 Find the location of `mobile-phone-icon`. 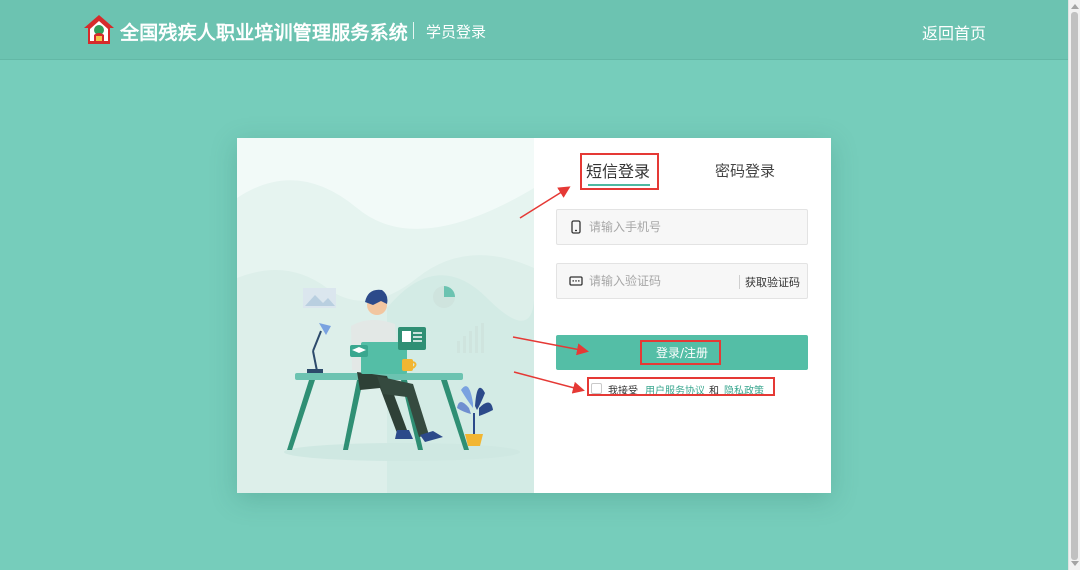

mobile-phone-icon is located at coordinates (576, 227).